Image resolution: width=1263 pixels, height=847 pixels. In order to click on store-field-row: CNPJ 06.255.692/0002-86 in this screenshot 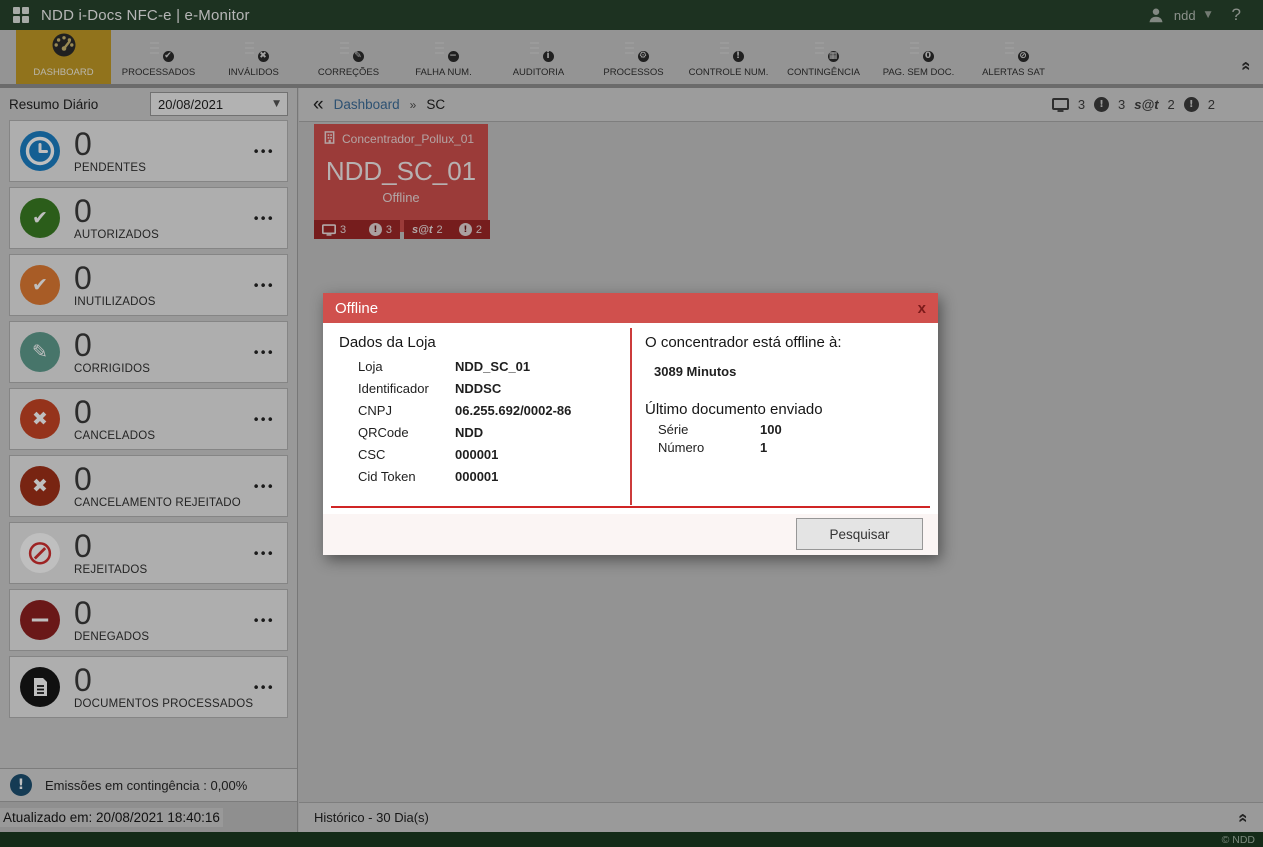, I will do `click(465, 410)`.